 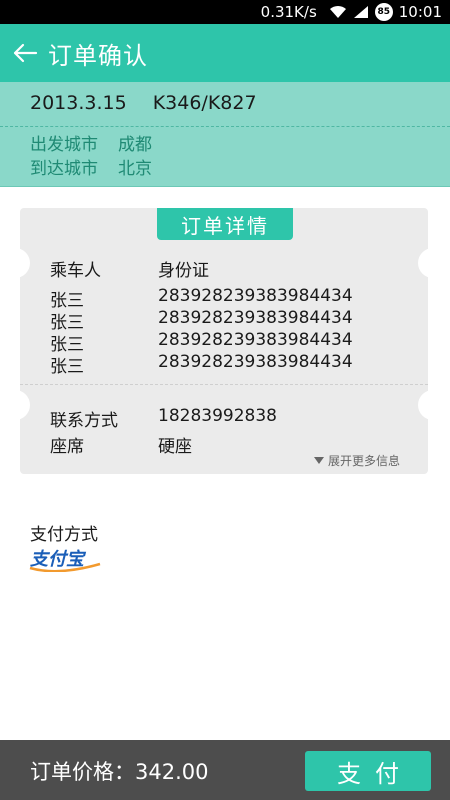 I want to click on depart-label: 出发城市, so click(x=64, y=145).